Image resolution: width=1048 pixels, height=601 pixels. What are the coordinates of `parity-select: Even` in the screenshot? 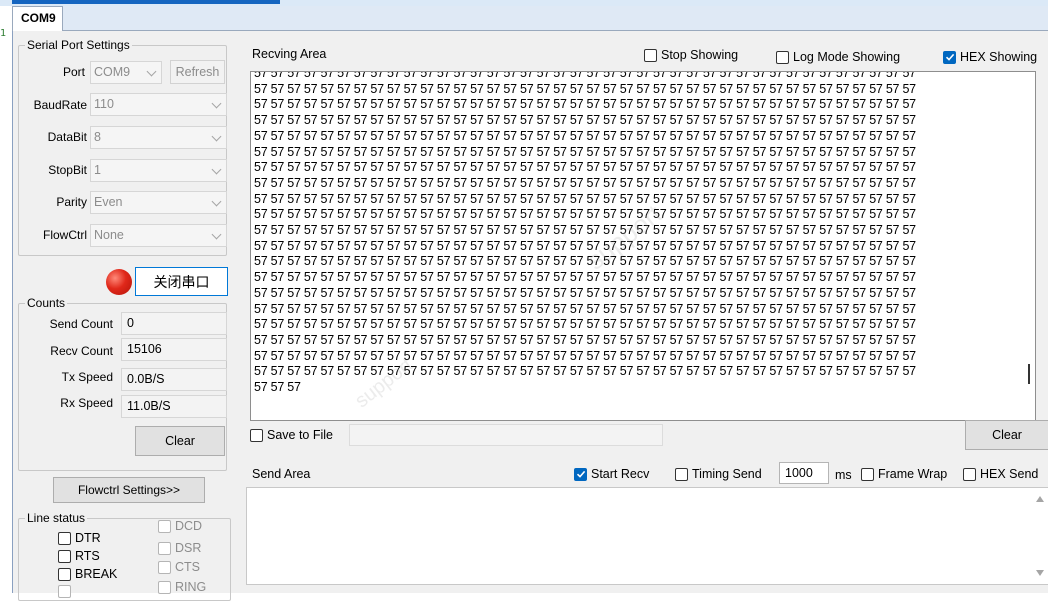 It's located at (158, 202).